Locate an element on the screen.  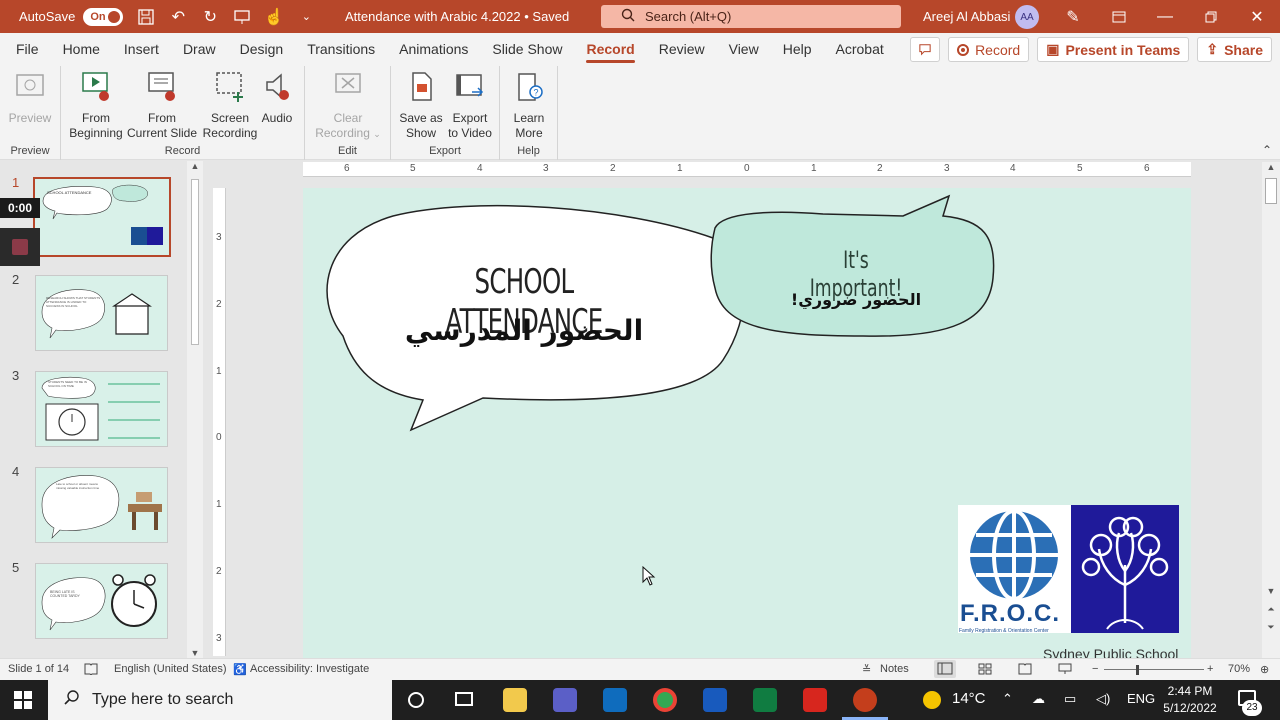
thumbnail-slide-5: BEING LATE IS COUNTED TARDY is located at coordinates (101, 601).